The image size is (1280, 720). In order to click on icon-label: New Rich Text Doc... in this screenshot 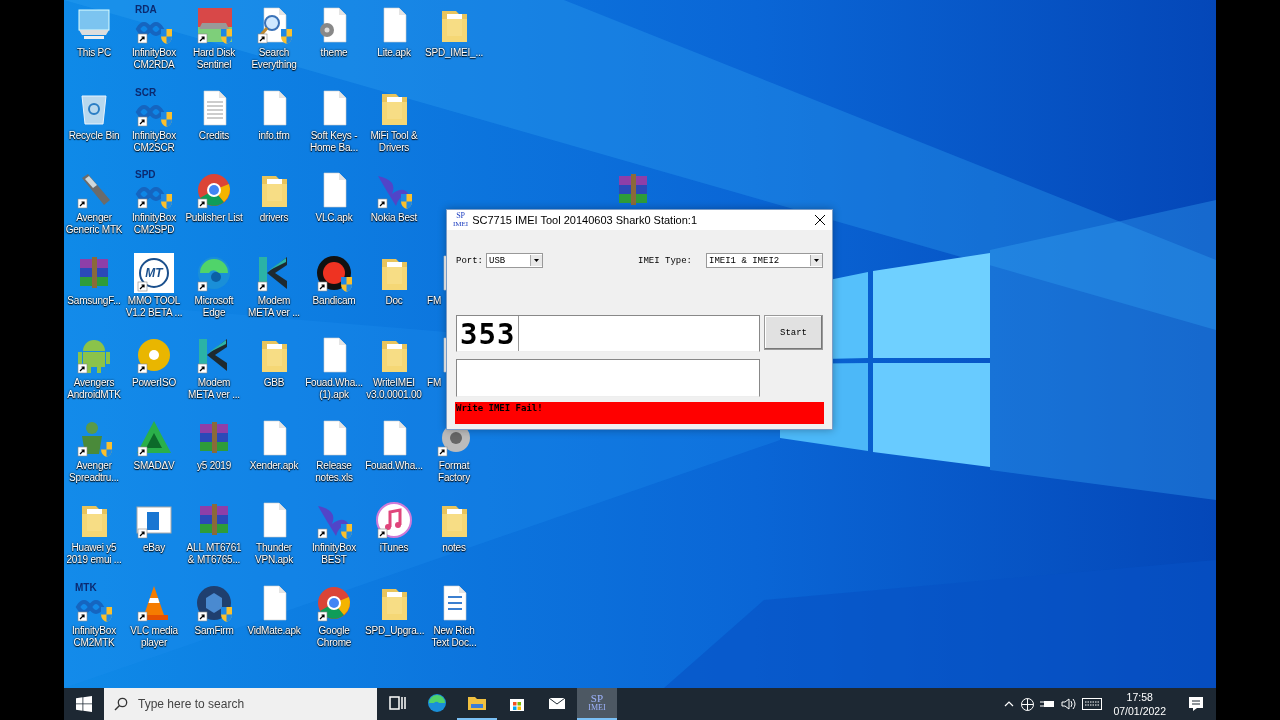, I will do `click(454, 636)`.